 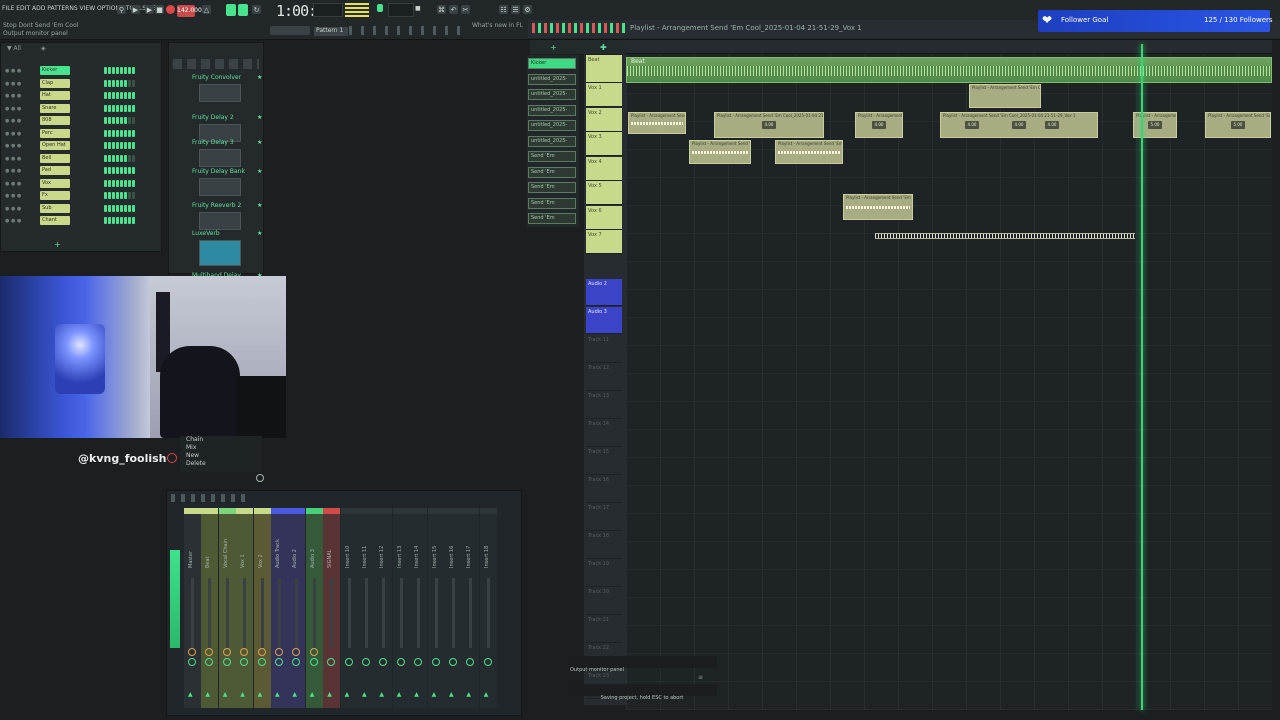 I want to click on track-header: Track 17, so click(x=604, y=517).